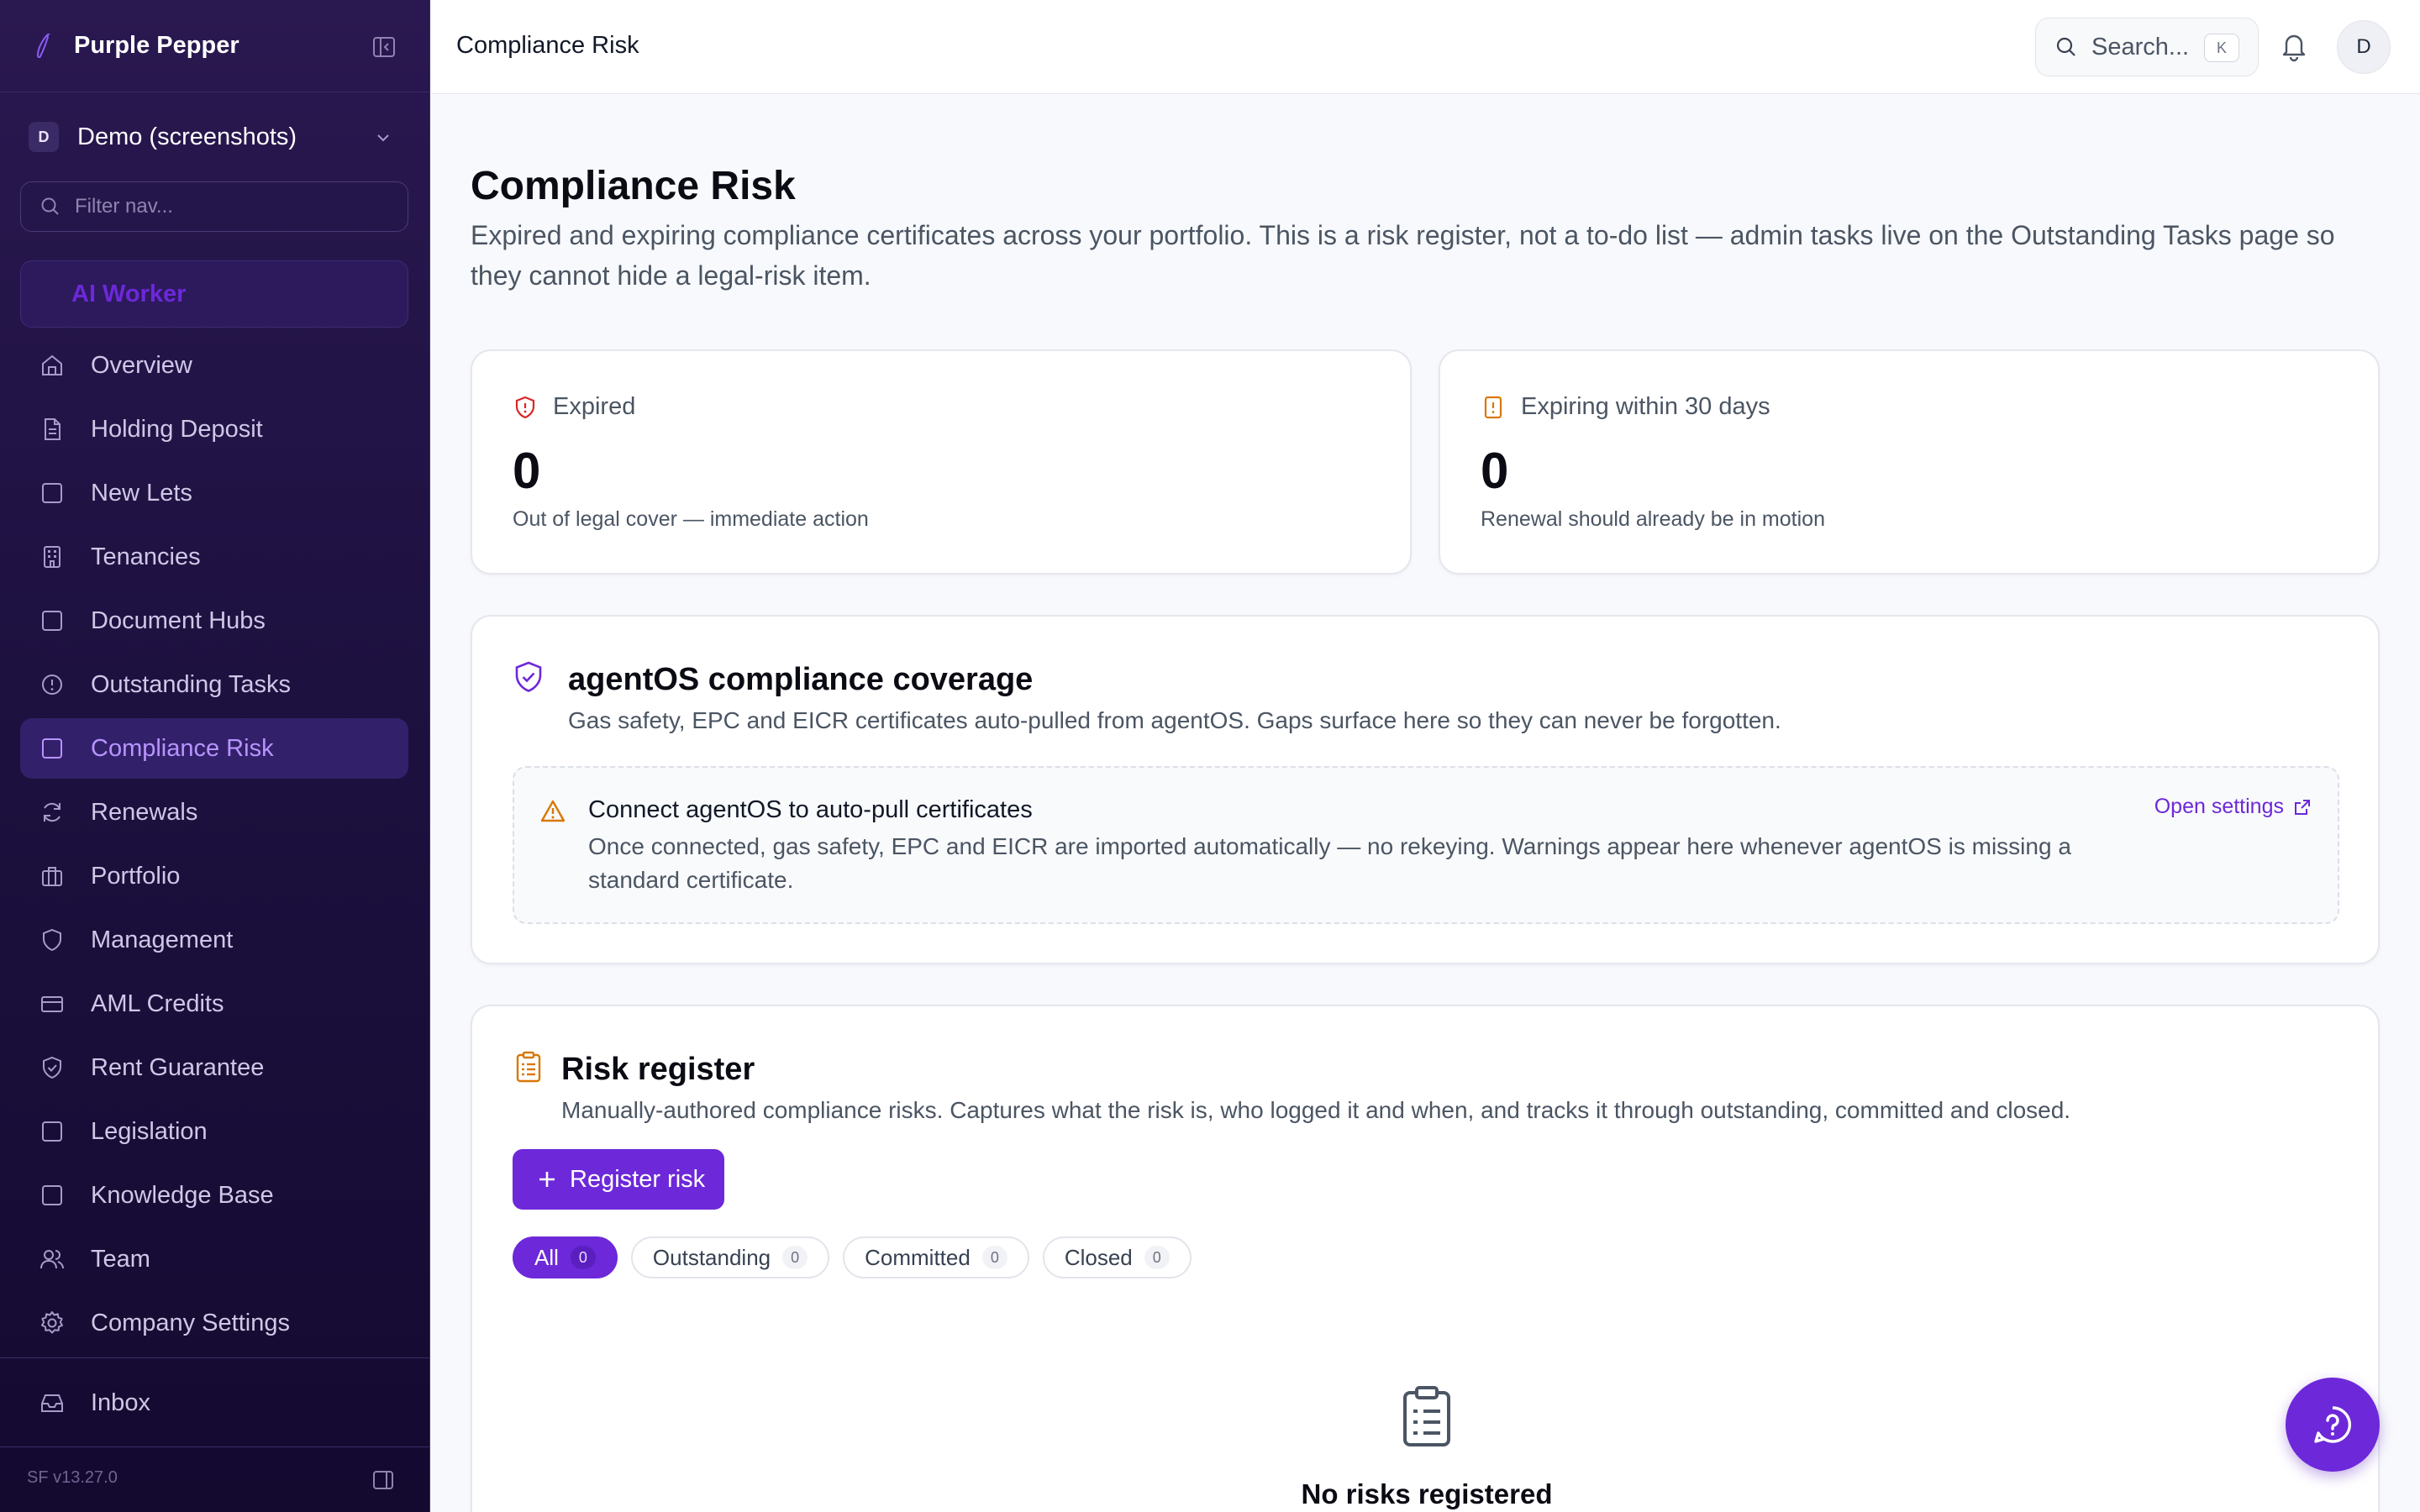  I want to click on sidebar-item-renewals: Renewals, so click(214, 812).